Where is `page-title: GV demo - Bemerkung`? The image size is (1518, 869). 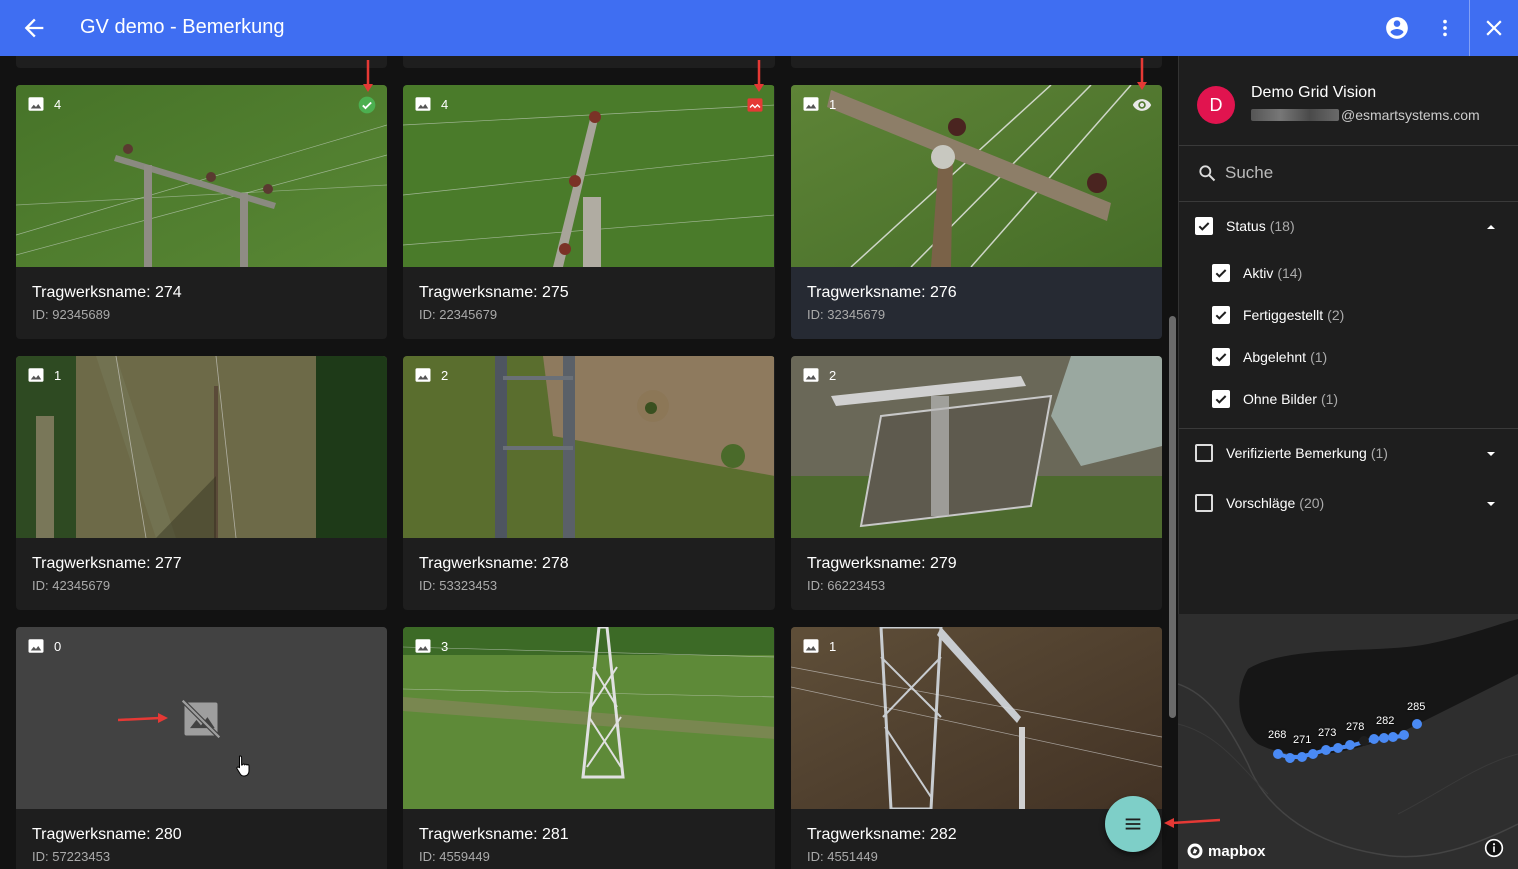 page-title: GV demo - Bemerkung is located at coordinates (182, 27).